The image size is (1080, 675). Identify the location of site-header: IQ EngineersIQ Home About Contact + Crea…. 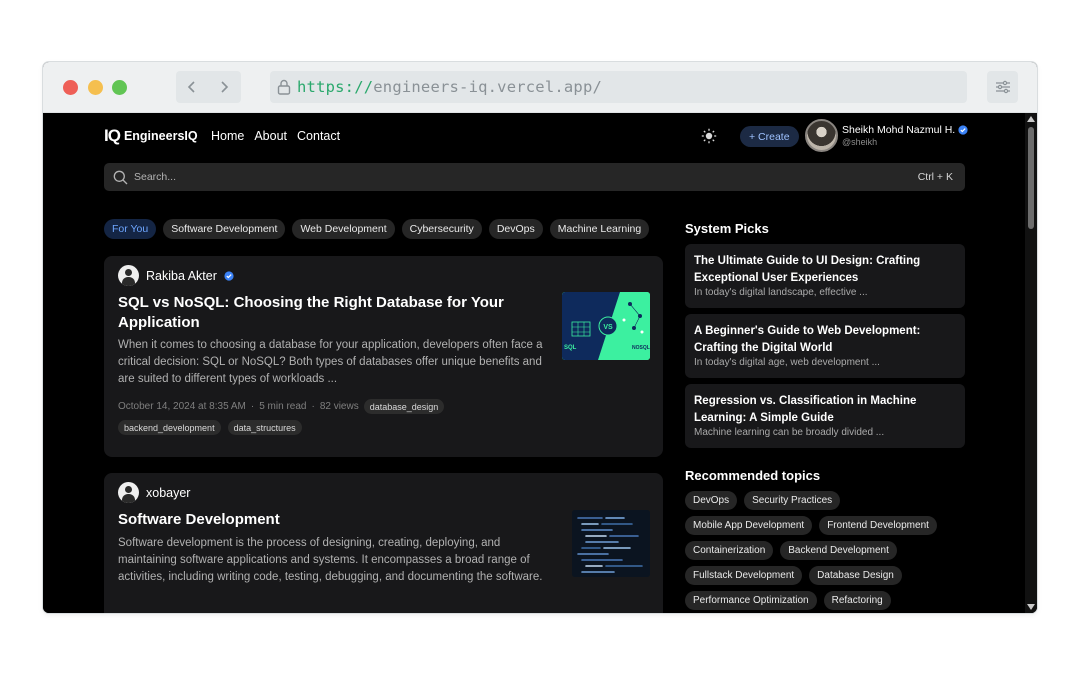
(536, 135).